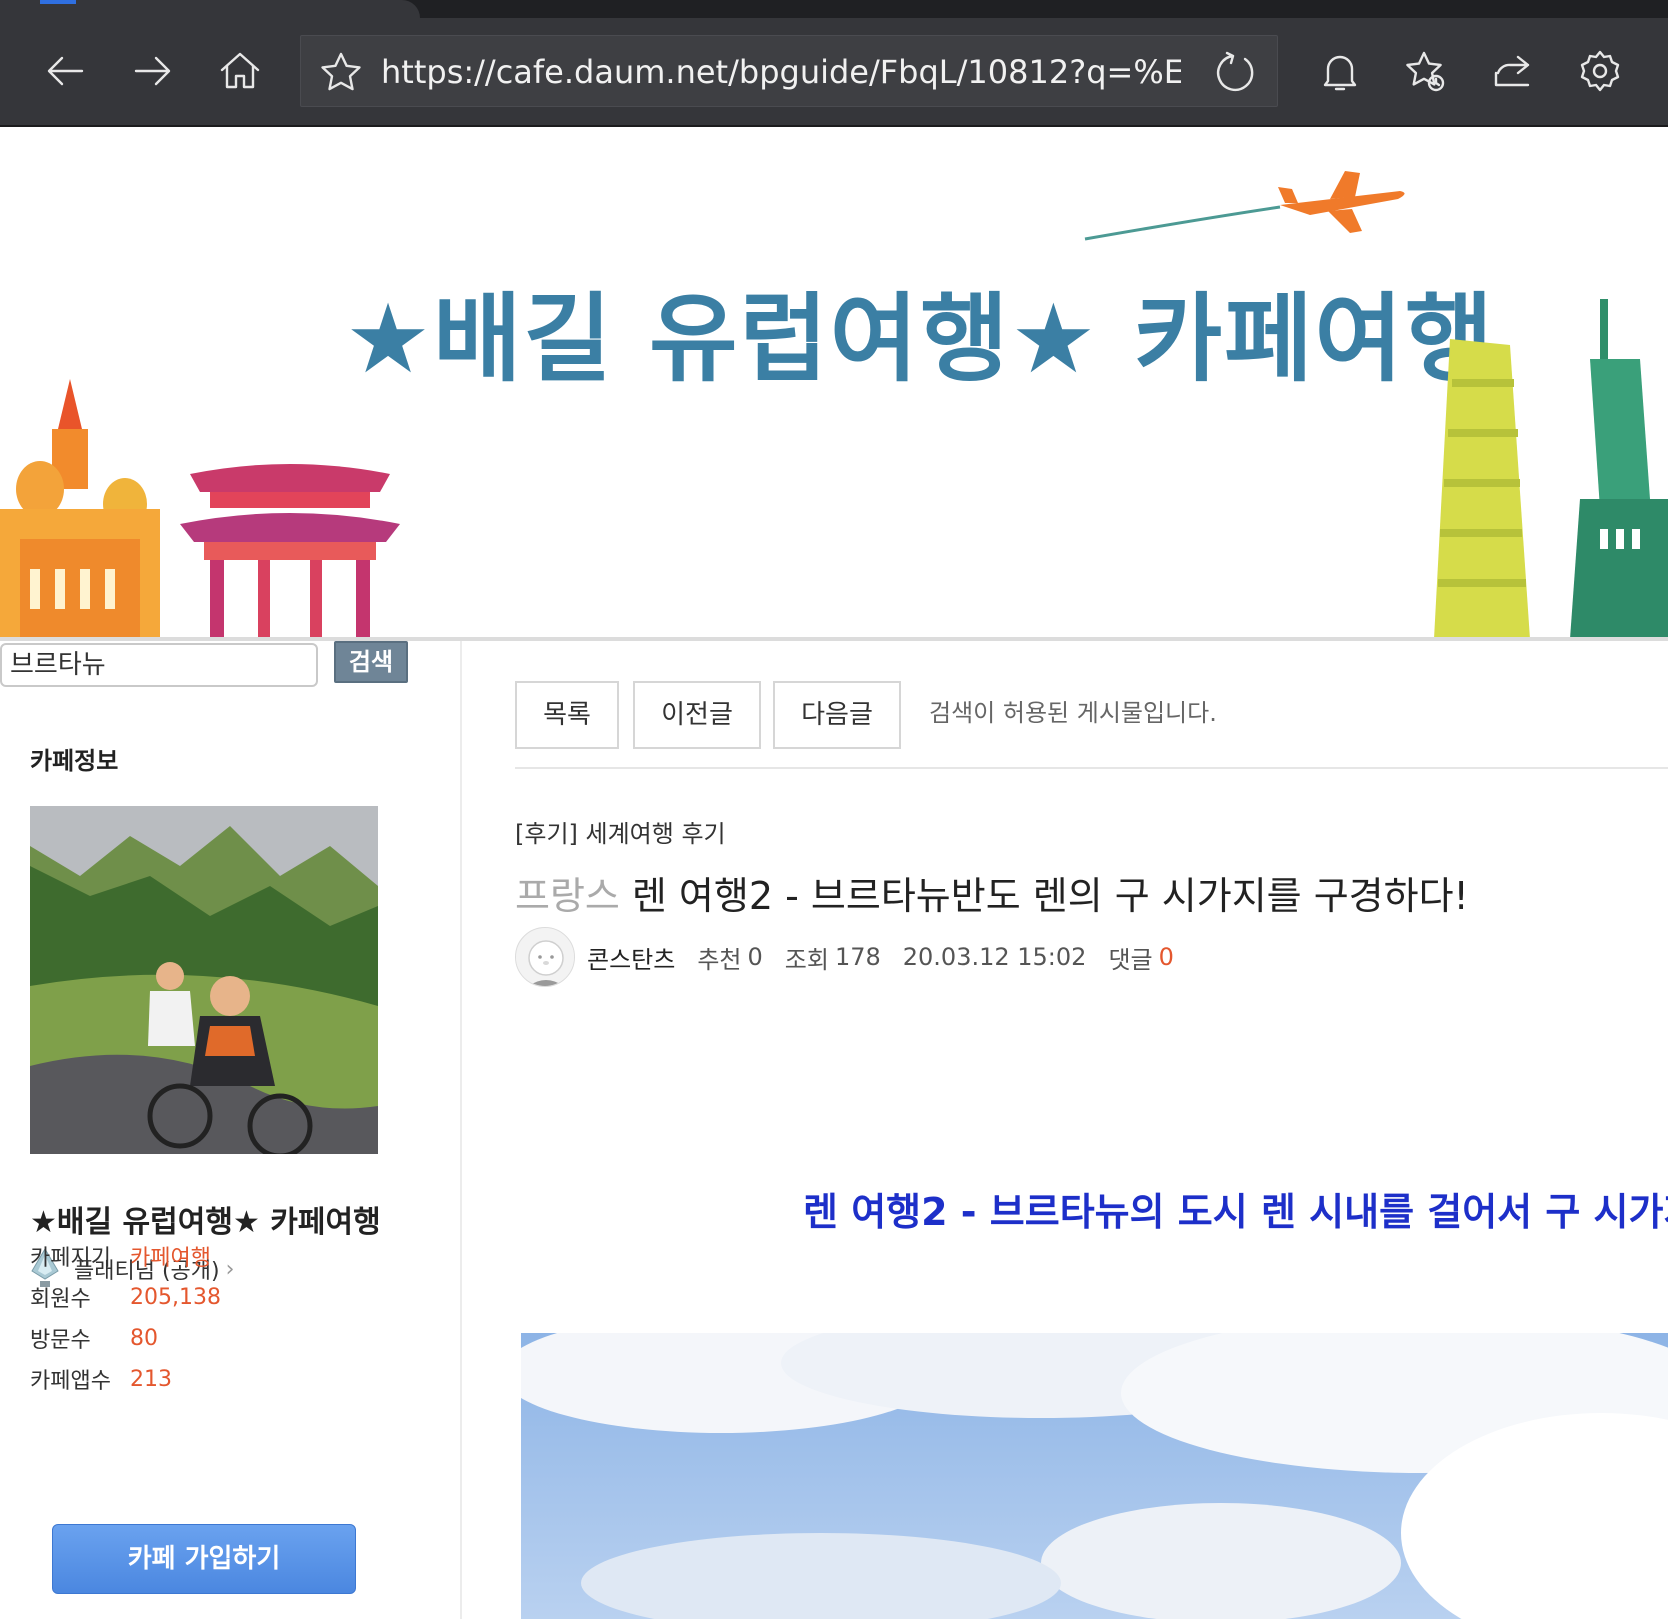 The height and width of the screenshot is (1619, 1668). Describe the element at coordinates (290, 550) in the screenshot. I see `pagoda-gate-illustration` at that location.